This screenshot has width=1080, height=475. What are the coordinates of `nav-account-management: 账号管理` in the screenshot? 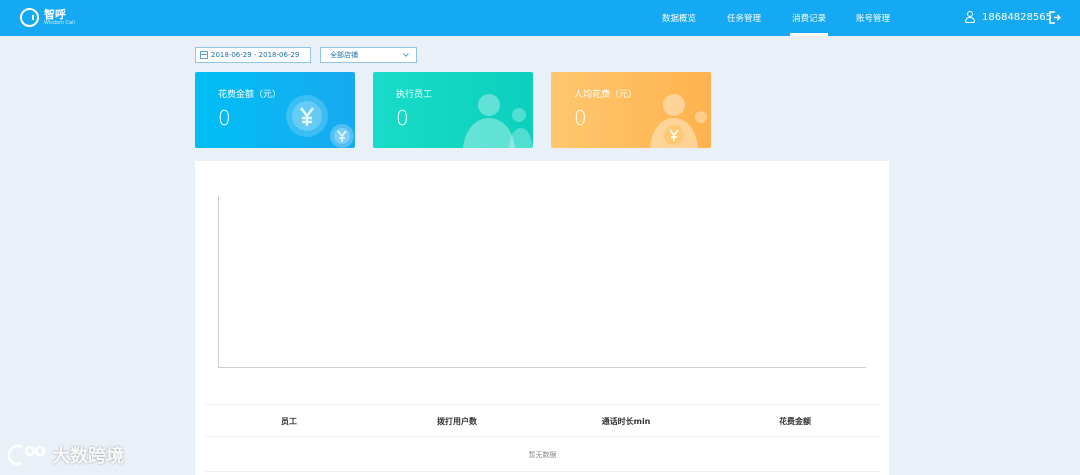 It's located at (873, 18).